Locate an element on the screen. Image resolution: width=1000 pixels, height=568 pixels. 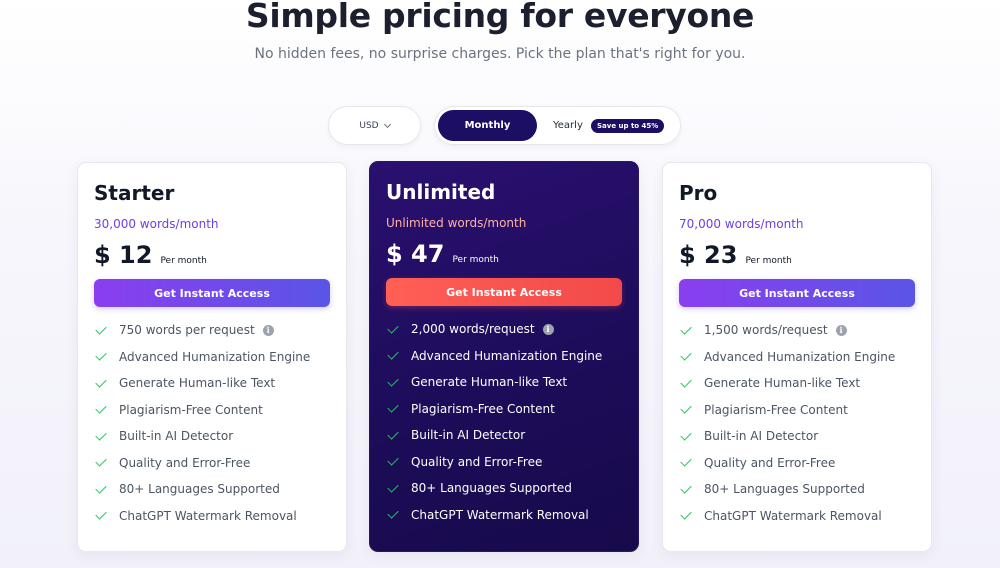
save-badge: Save up to 45% is located at coordinates (628, 126).